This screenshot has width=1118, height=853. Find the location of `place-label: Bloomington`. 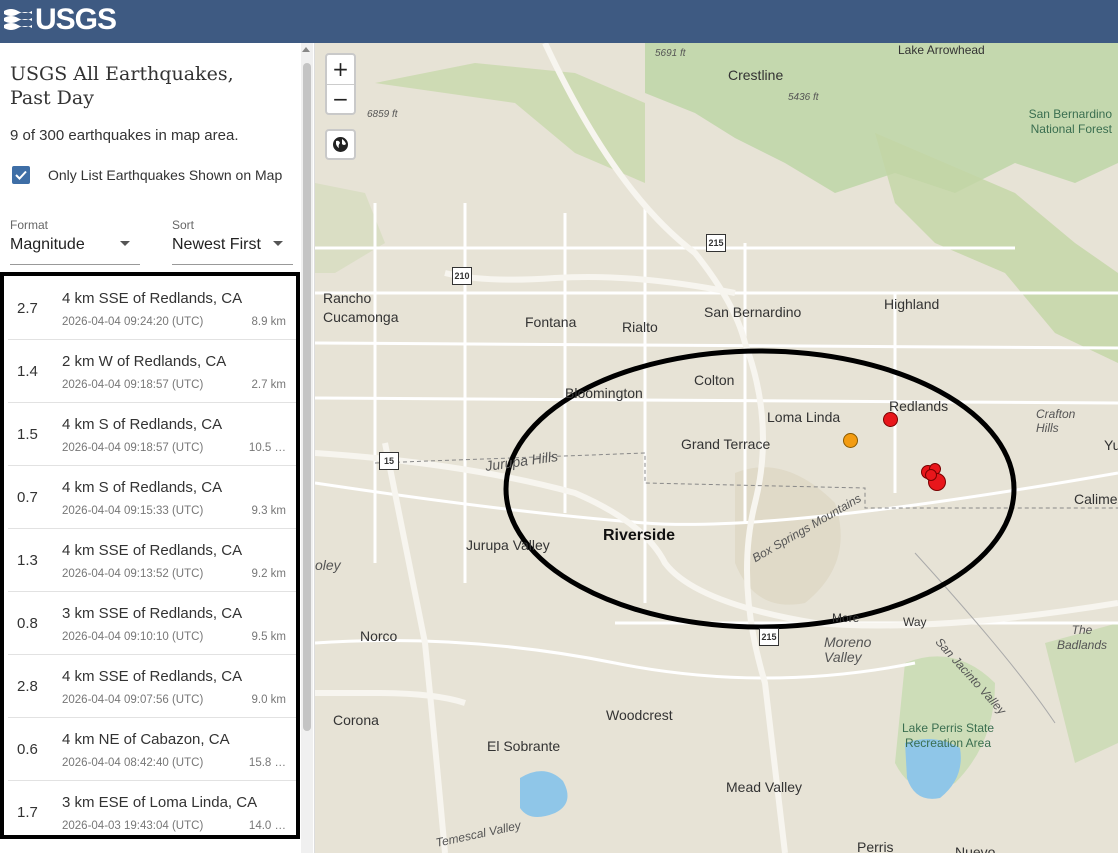

place-label: Bloomington is located at coordinates (604, 393).